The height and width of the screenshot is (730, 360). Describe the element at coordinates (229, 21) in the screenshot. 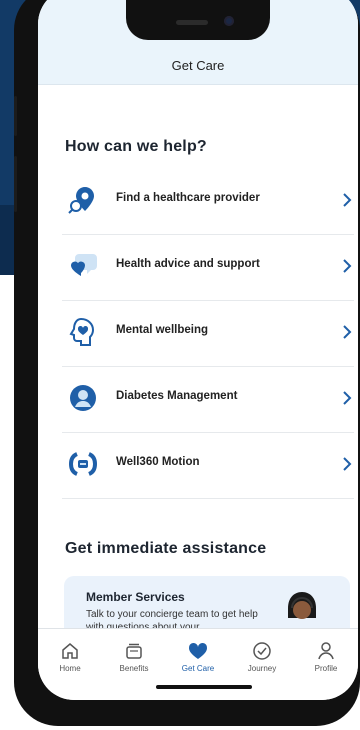

I see `camera-dot` at that location.